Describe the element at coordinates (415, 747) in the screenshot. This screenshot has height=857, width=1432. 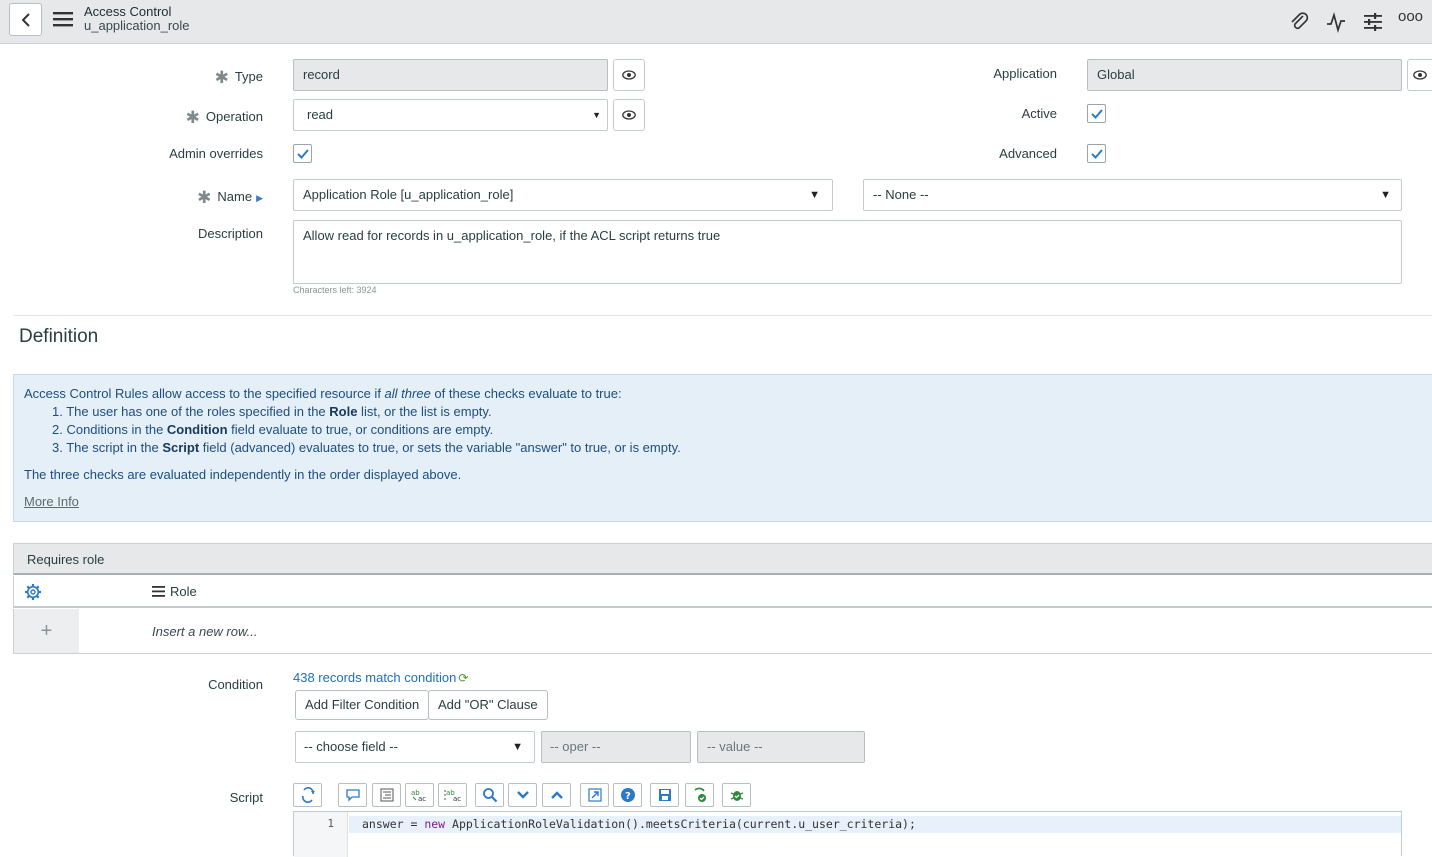
I see `choose-field-select: -- choose field -- ▼` at that location.